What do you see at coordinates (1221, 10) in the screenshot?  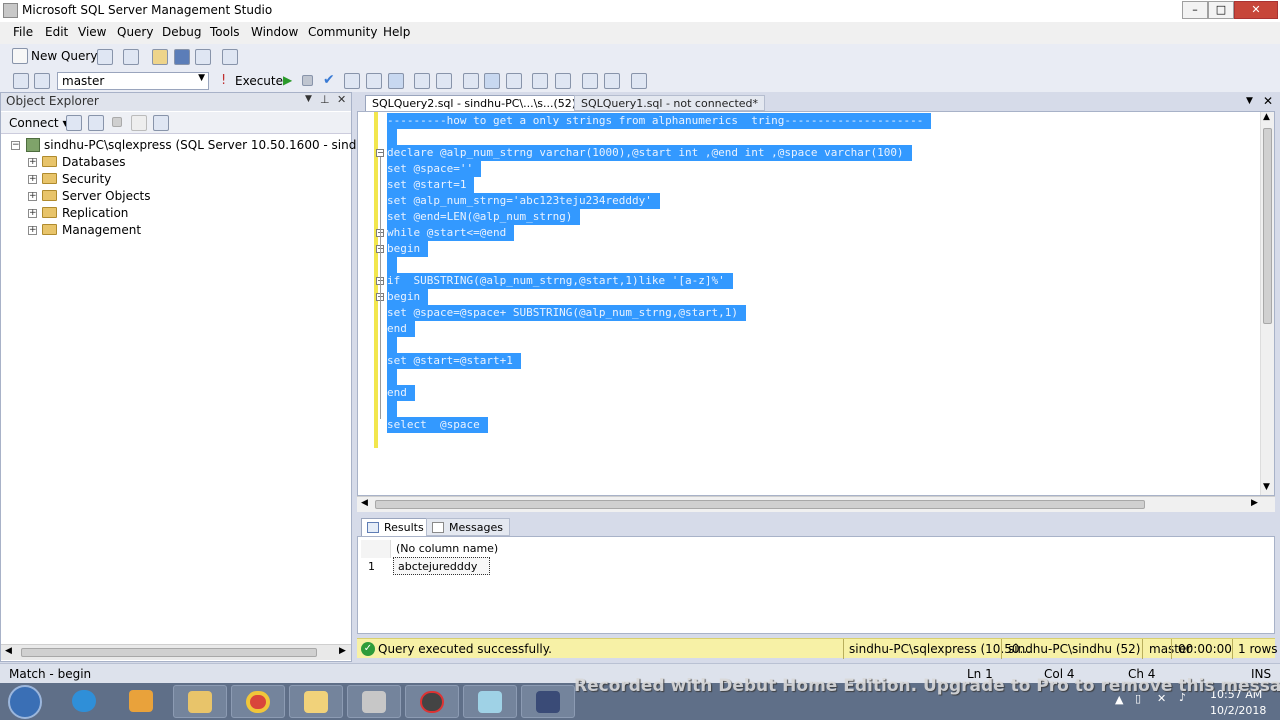 I see `maximize-button: □` at bounding box center [1221, 10].